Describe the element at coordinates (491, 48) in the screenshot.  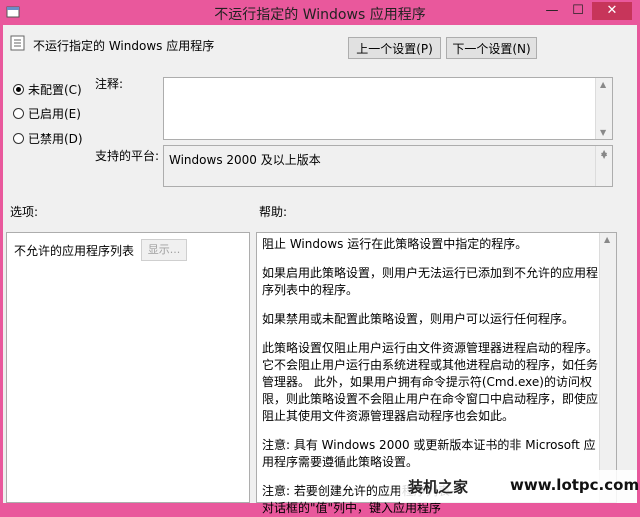
I see `next-setting-button: 下一个设置(N)` at that location.